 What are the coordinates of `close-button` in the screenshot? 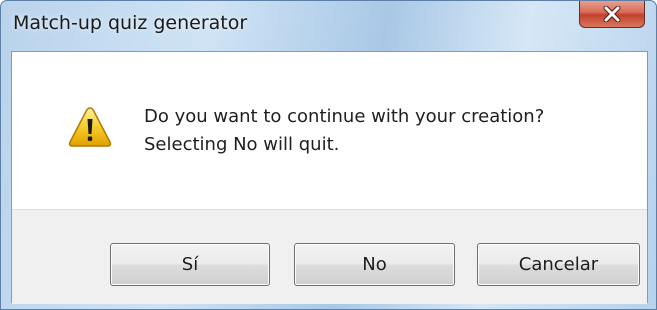 It's located at (612, 14).